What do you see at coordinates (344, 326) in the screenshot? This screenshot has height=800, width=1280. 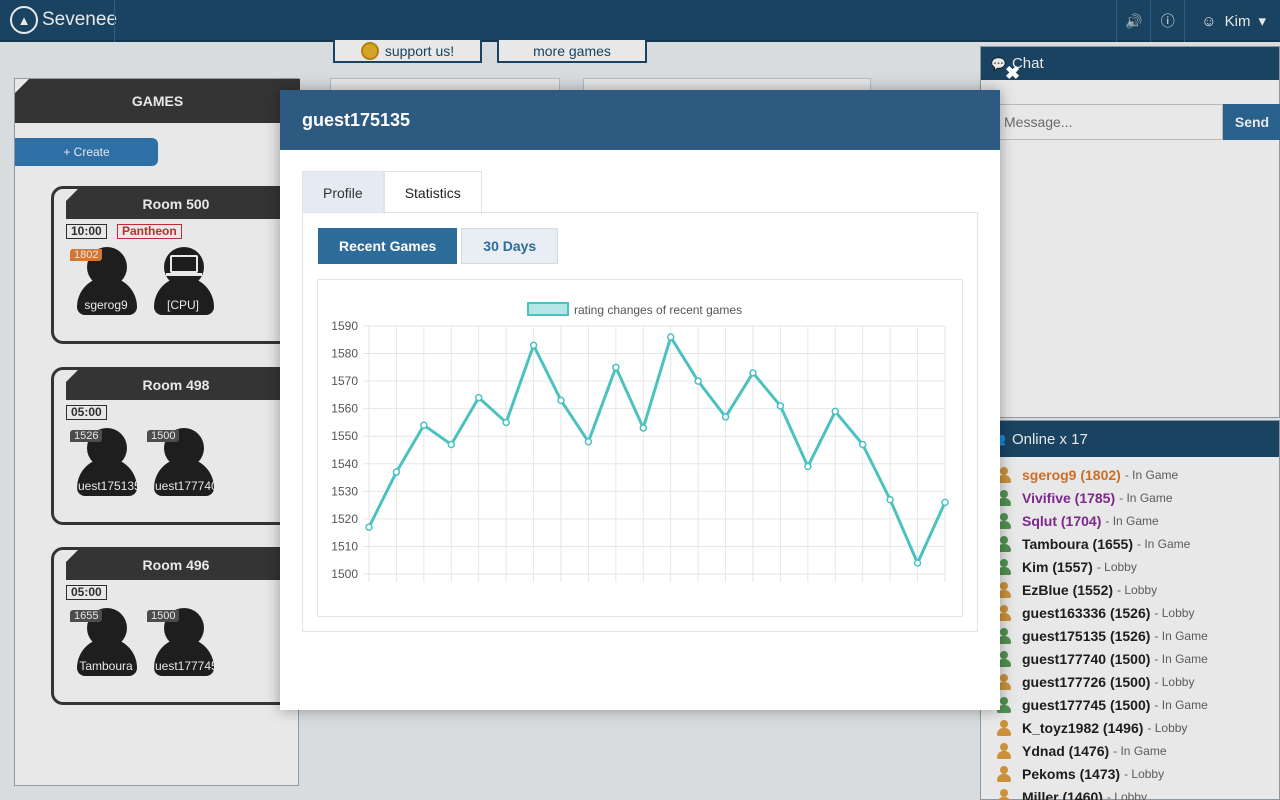 I see `y-tick-label: 1590` at bounding box center [344, 326].